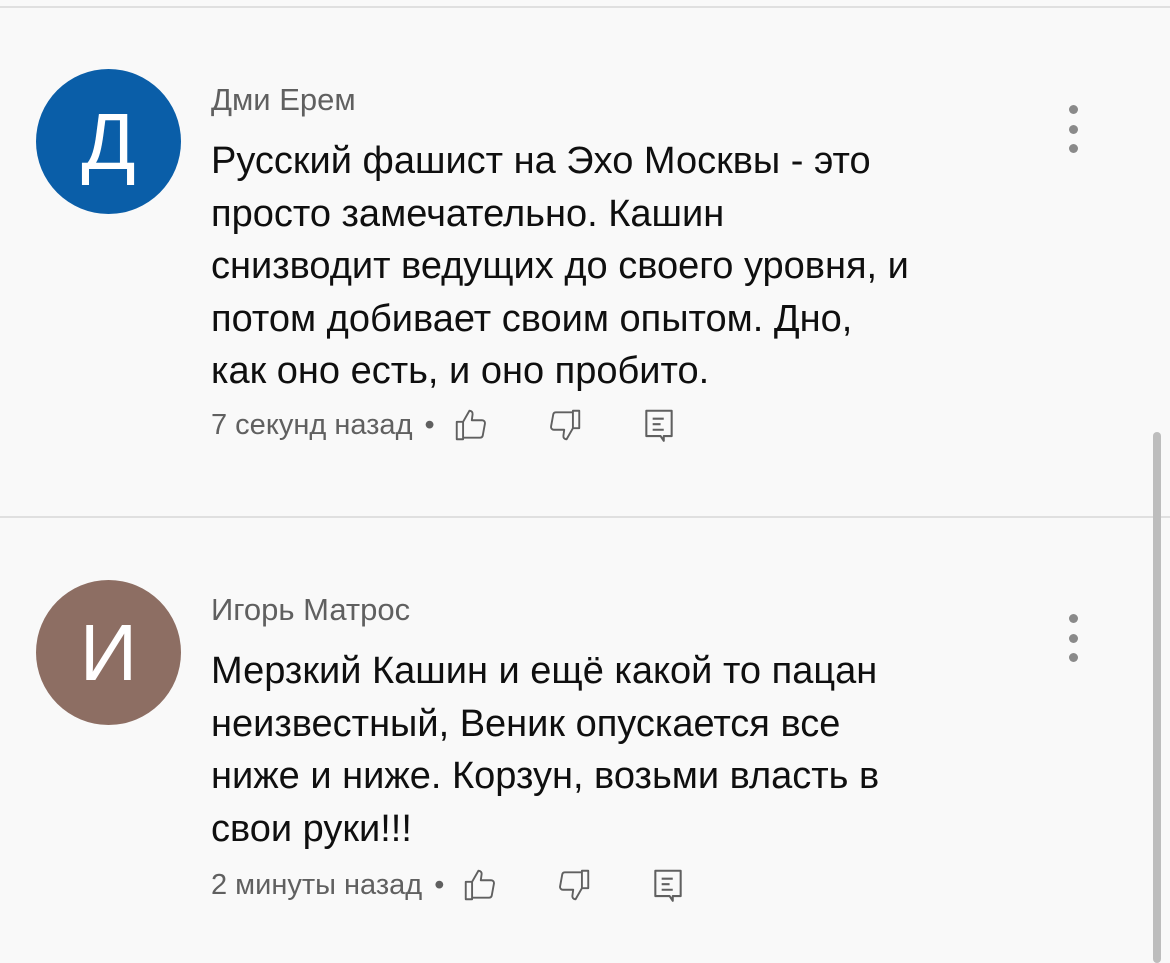 The width and height of the screenshot is (1170, 963). I want to click on top-divider, so click(585, 7).